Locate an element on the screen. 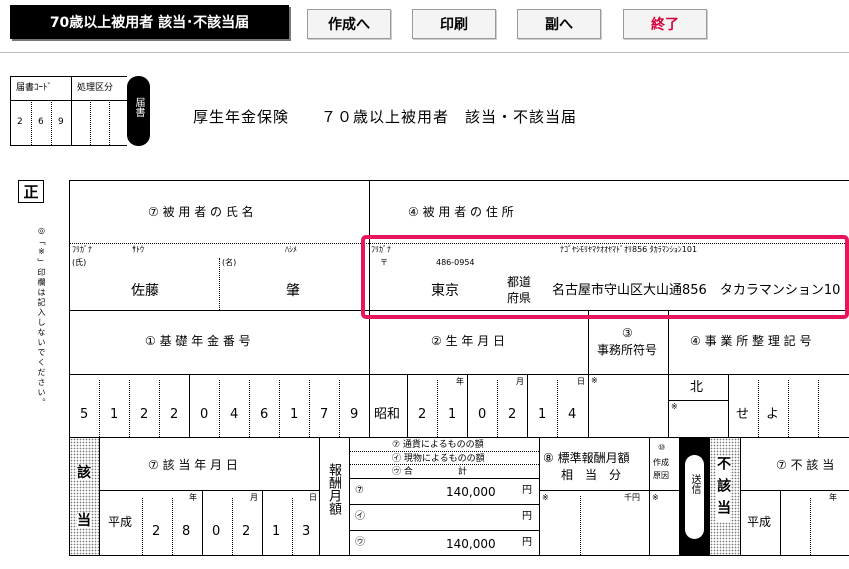 Image resolution: width=849 pixels, height=569 pixels. pay-row-3-mark: ㋒ is located at coordinates (360, 542).